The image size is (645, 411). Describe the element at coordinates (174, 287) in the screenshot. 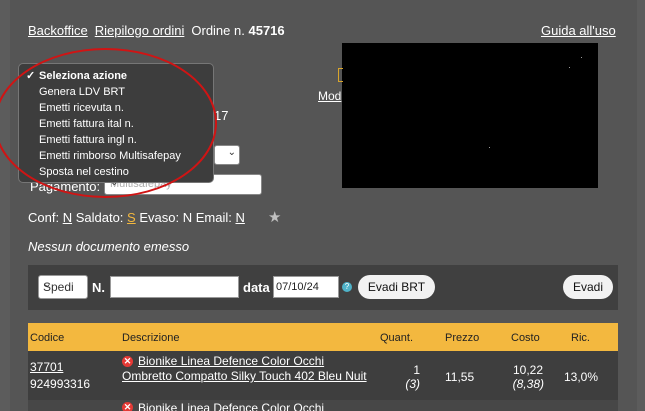

I see `tracking-number-input` at that location.